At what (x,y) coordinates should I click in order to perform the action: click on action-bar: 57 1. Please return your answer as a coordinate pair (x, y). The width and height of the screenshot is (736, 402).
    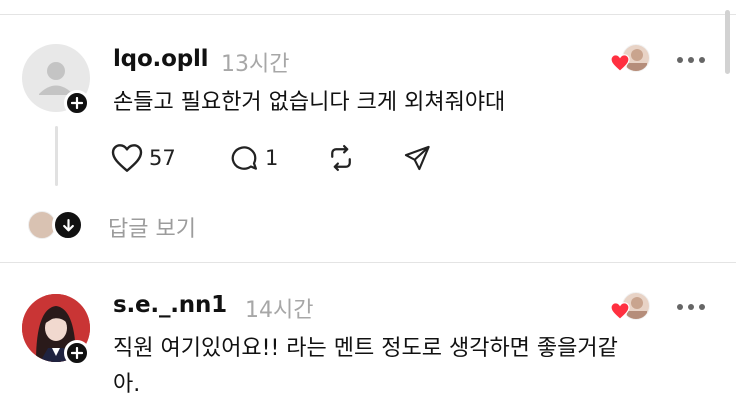
    Looking at the image, I should click on (271, 158).